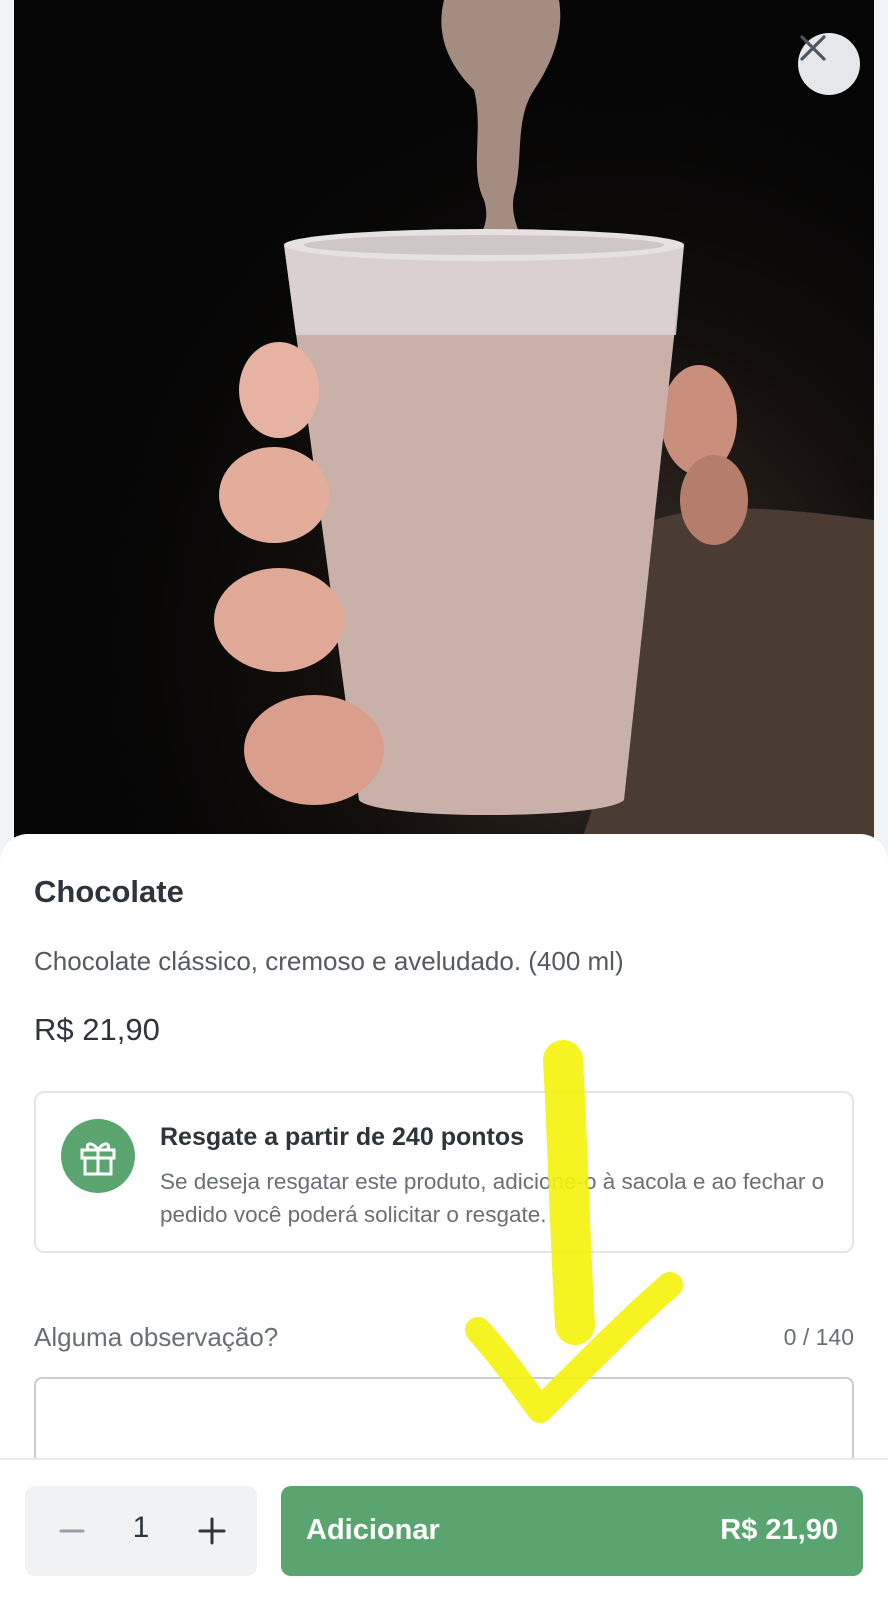 The image size is (888, 1600). I want to click on product-price: R$ 21,90, so click(97, 1029).